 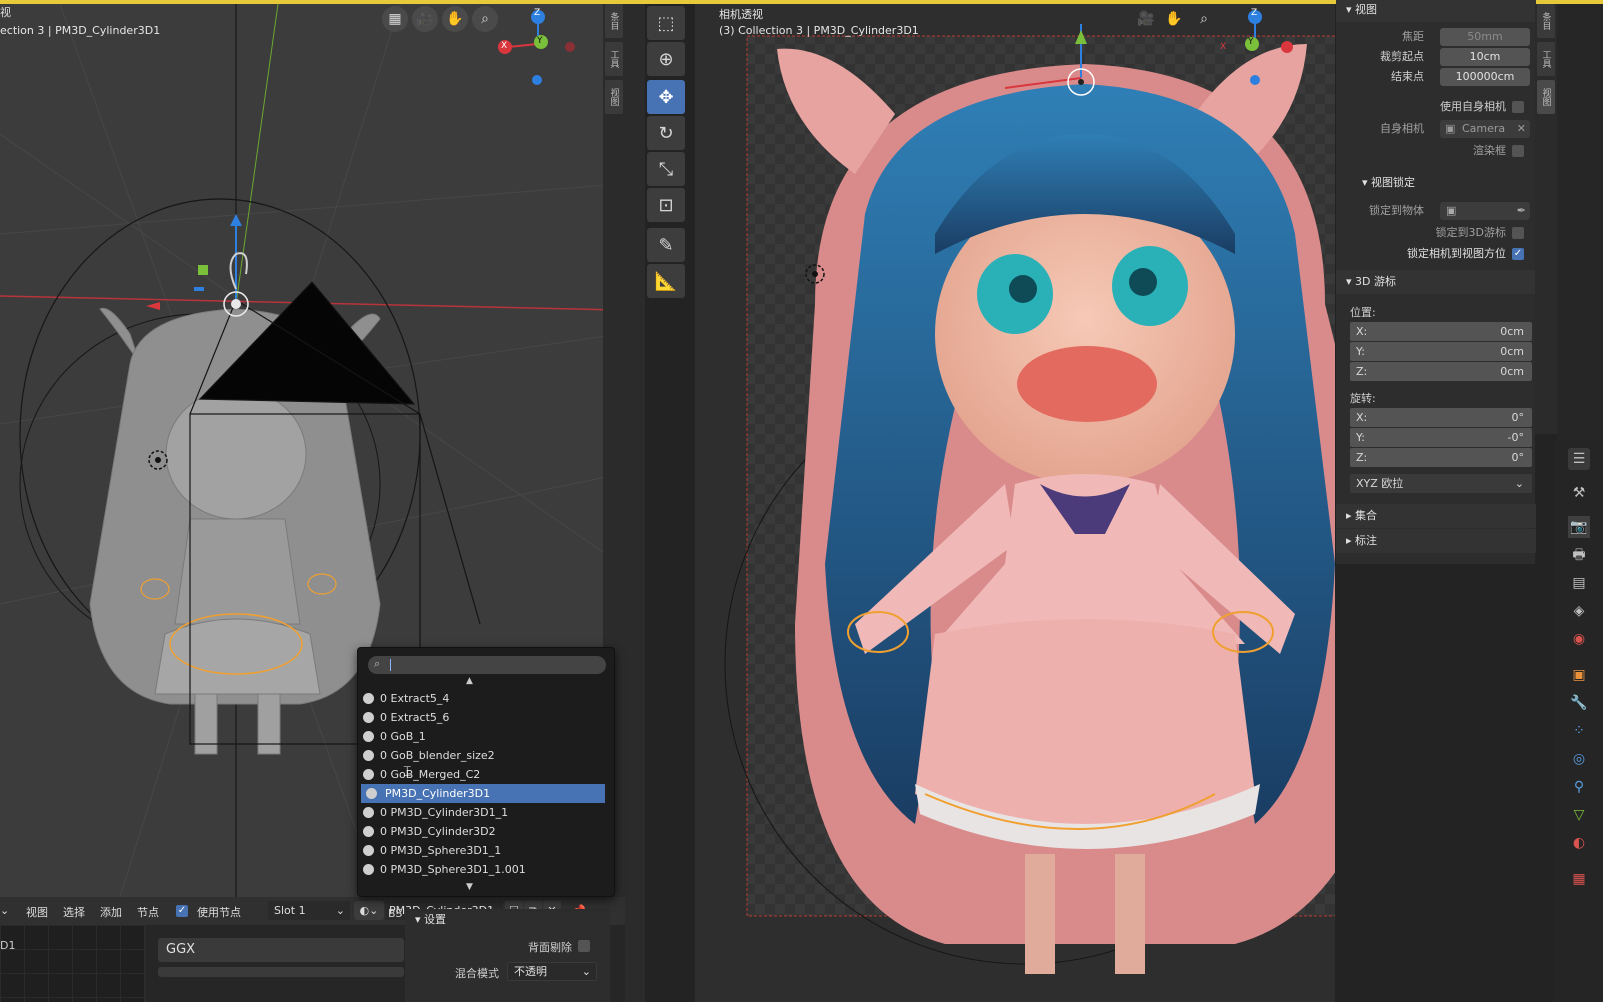 What do you see at coordinates (1579, 879) in the screenshot?
I see `texture-properties-icon: ▦` at bounding box center [1579, 879].